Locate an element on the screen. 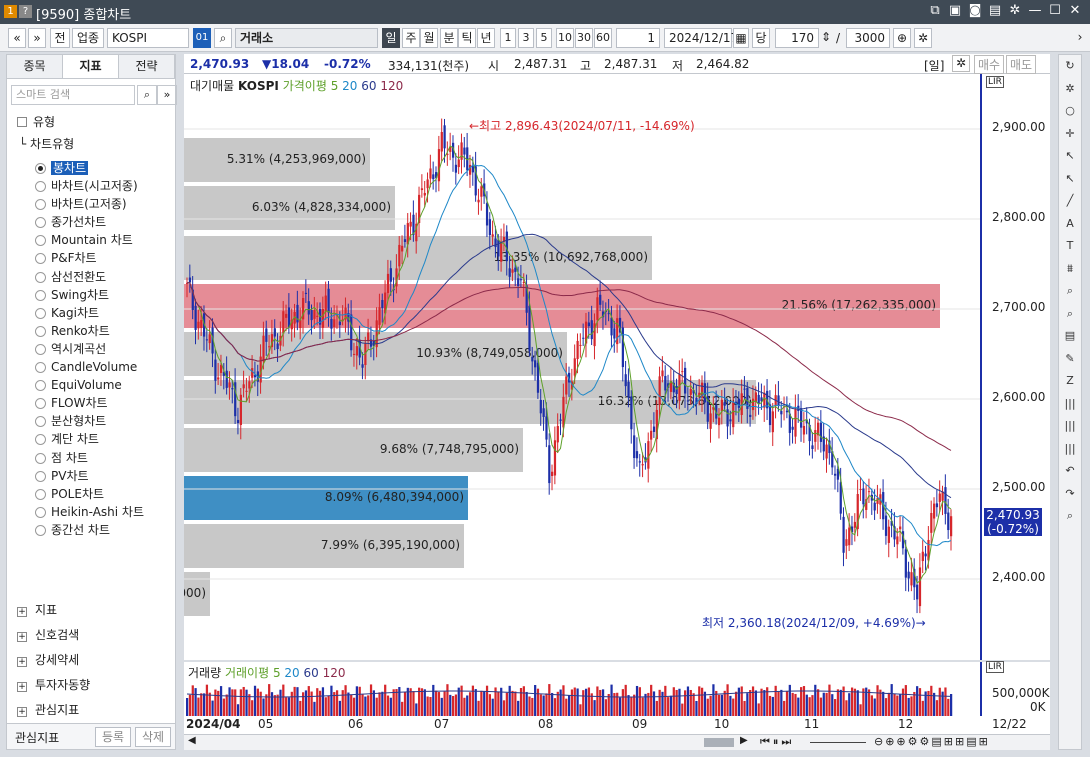 The height and width of the screenshot is (757, 1090). circle-icon: ○ is located at coordinates (1070, 111).